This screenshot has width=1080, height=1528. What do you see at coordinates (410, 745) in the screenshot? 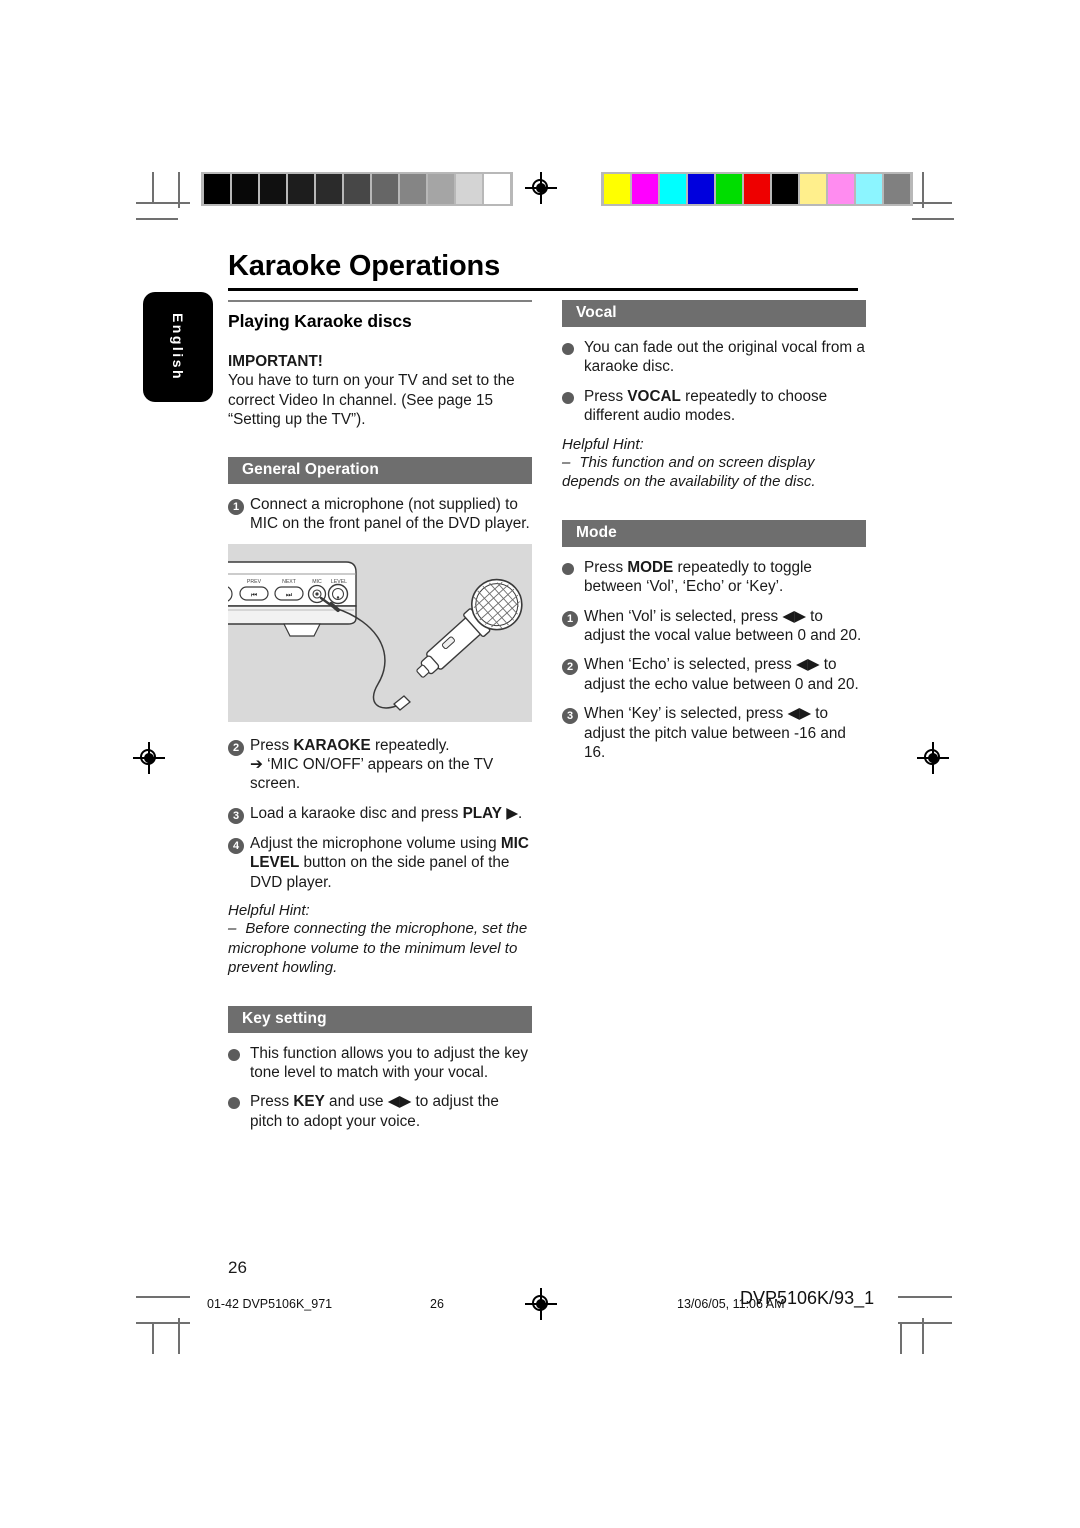
I see `body-text: repeatedly.` at bounding box center [410, 745].